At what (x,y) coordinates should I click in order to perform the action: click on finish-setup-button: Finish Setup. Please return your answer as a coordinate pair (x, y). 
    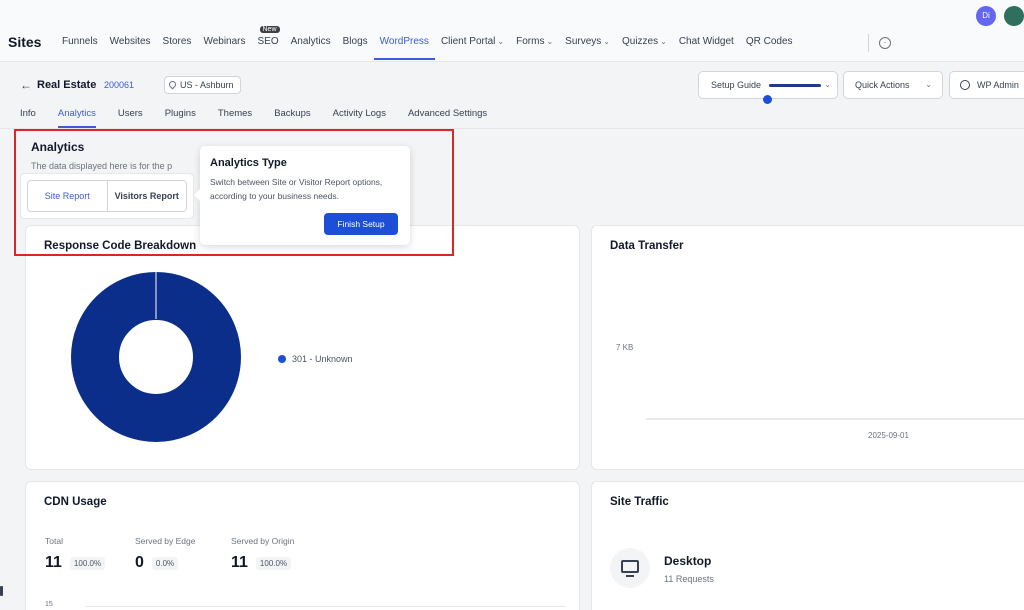
    Looking at the image, I should click on (361, 224).